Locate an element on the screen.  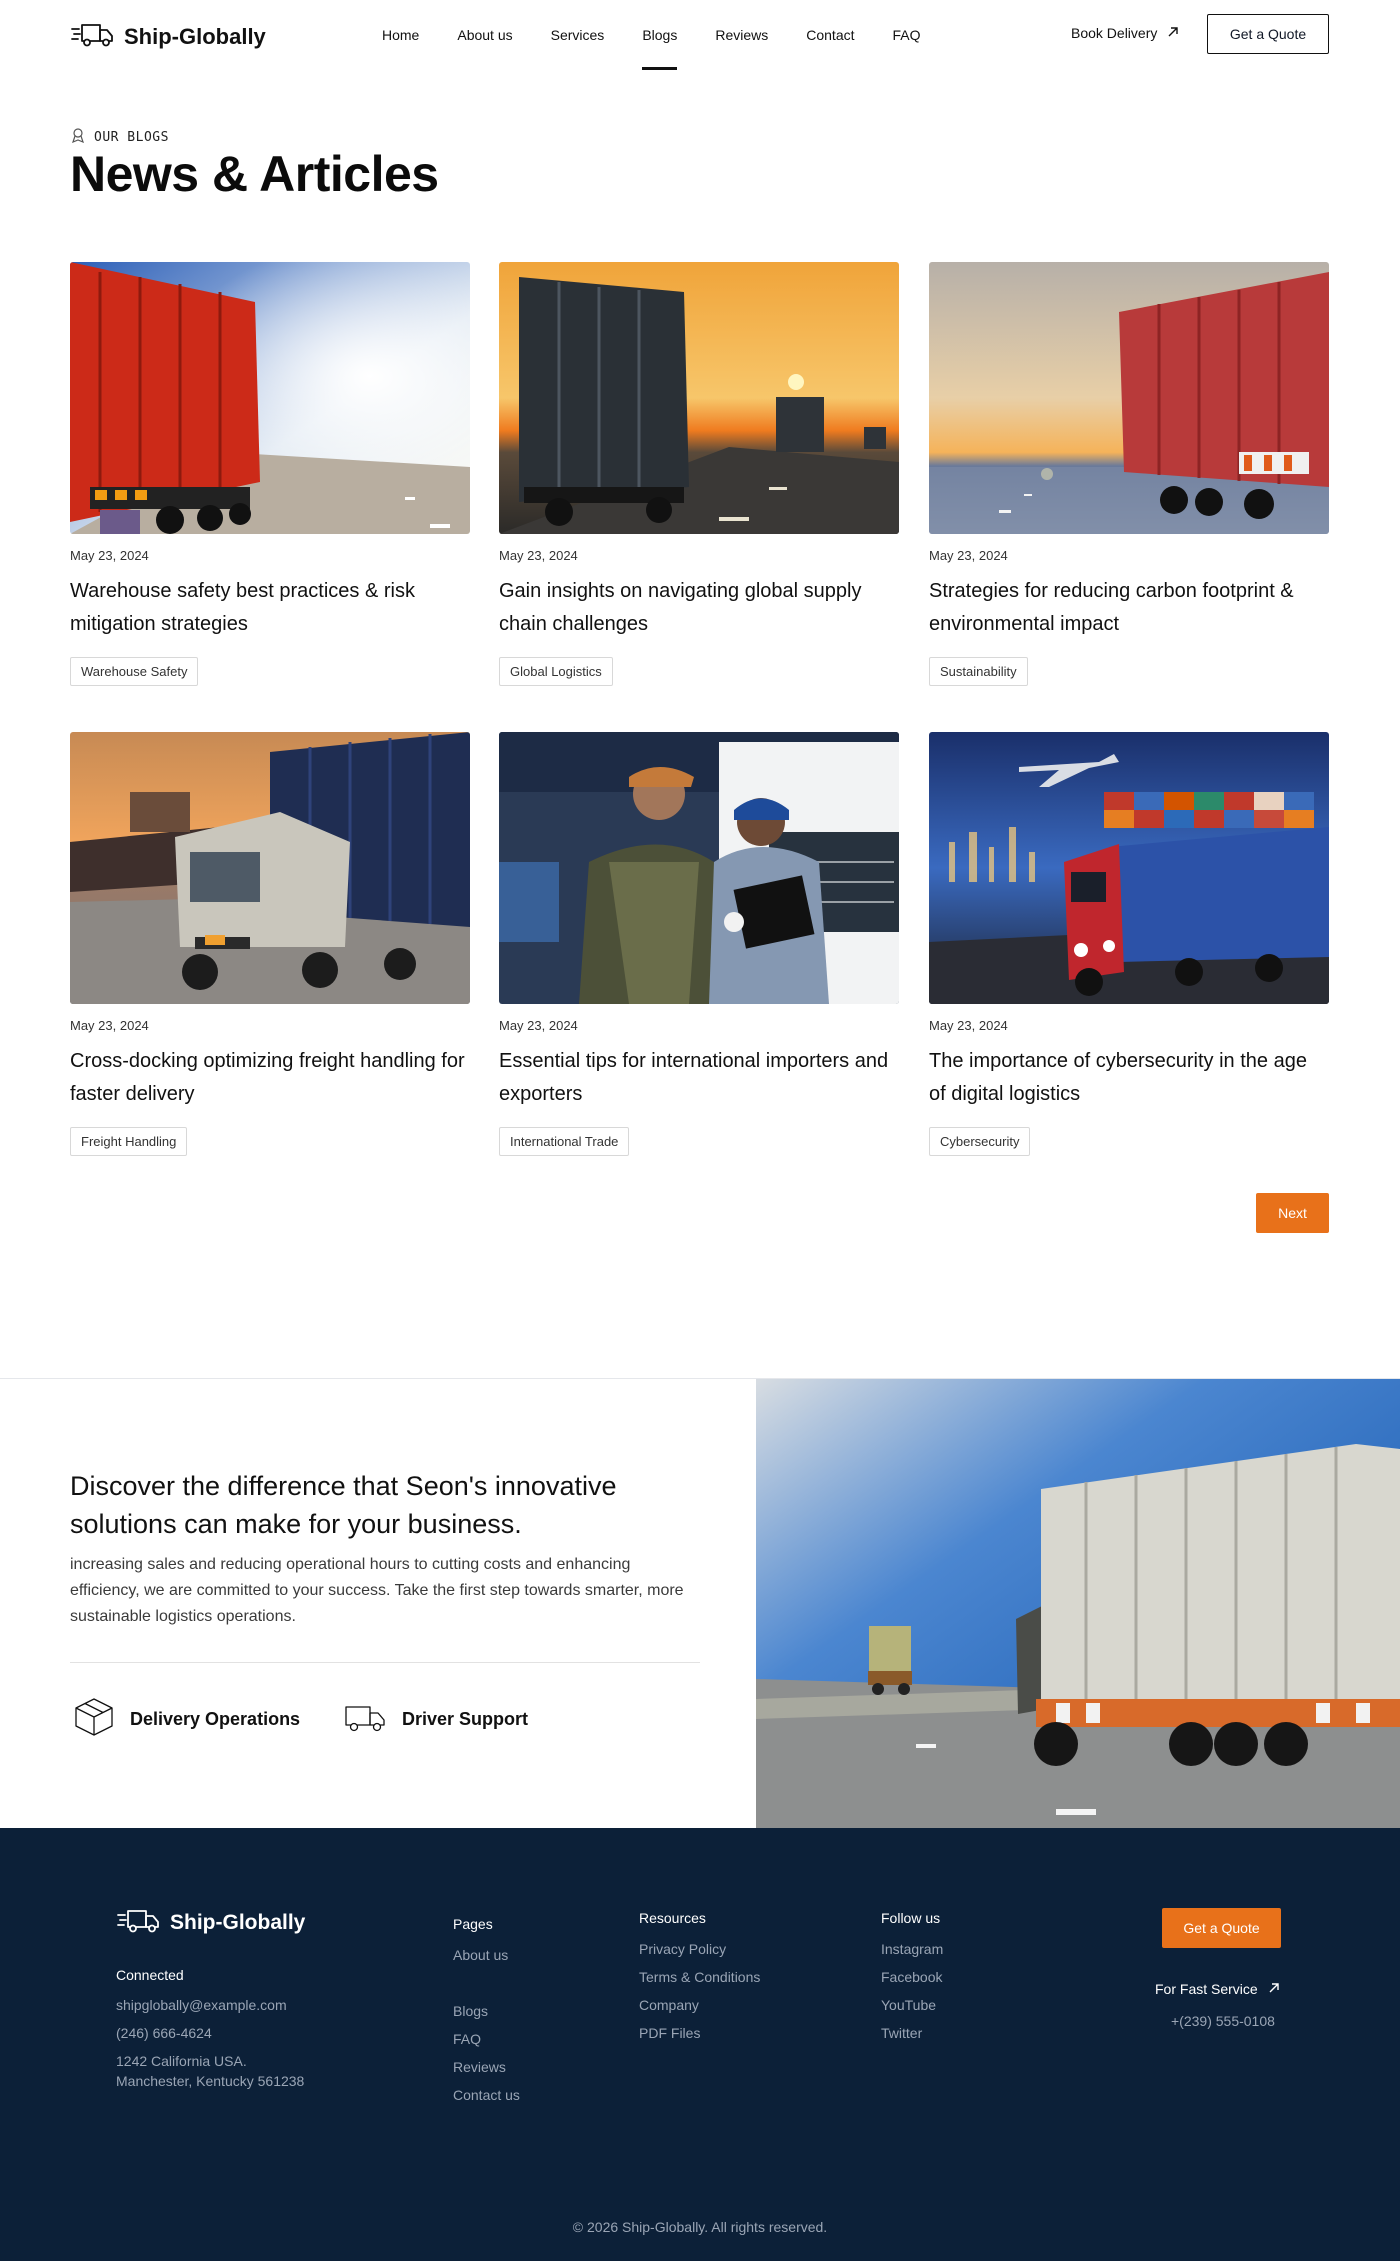
nav-about-us: About us is located at coordinates (484, 35).